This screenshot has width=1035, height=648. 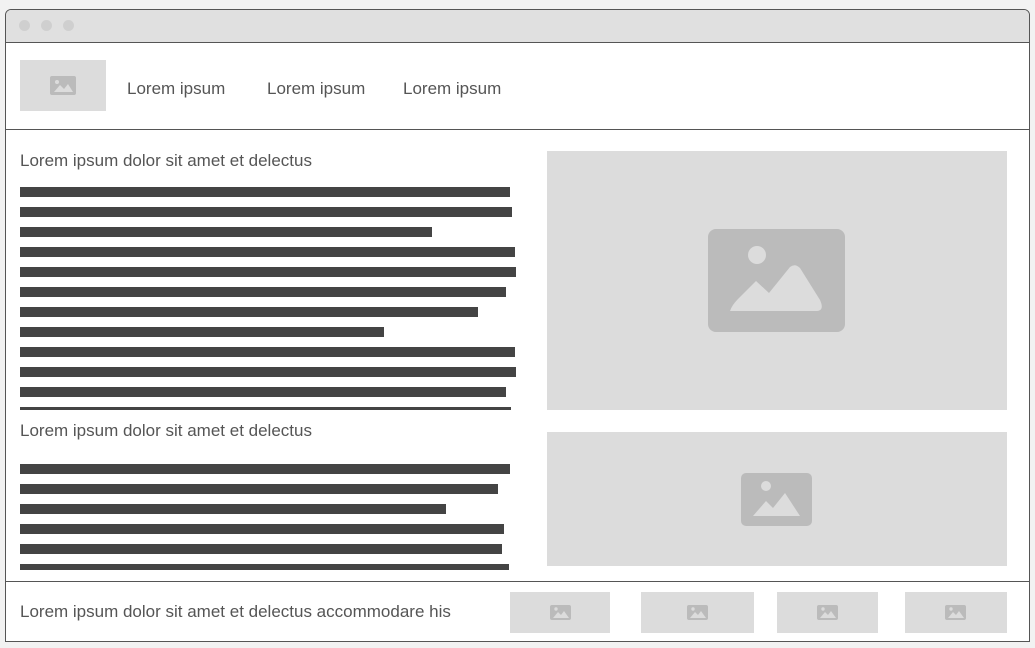 What do you see at coordinates (166, 160) in the screenshot?
I see `section-1-heading: Lorem ipsum dolor sit amet et delectus` at bounding box center [166, 160].